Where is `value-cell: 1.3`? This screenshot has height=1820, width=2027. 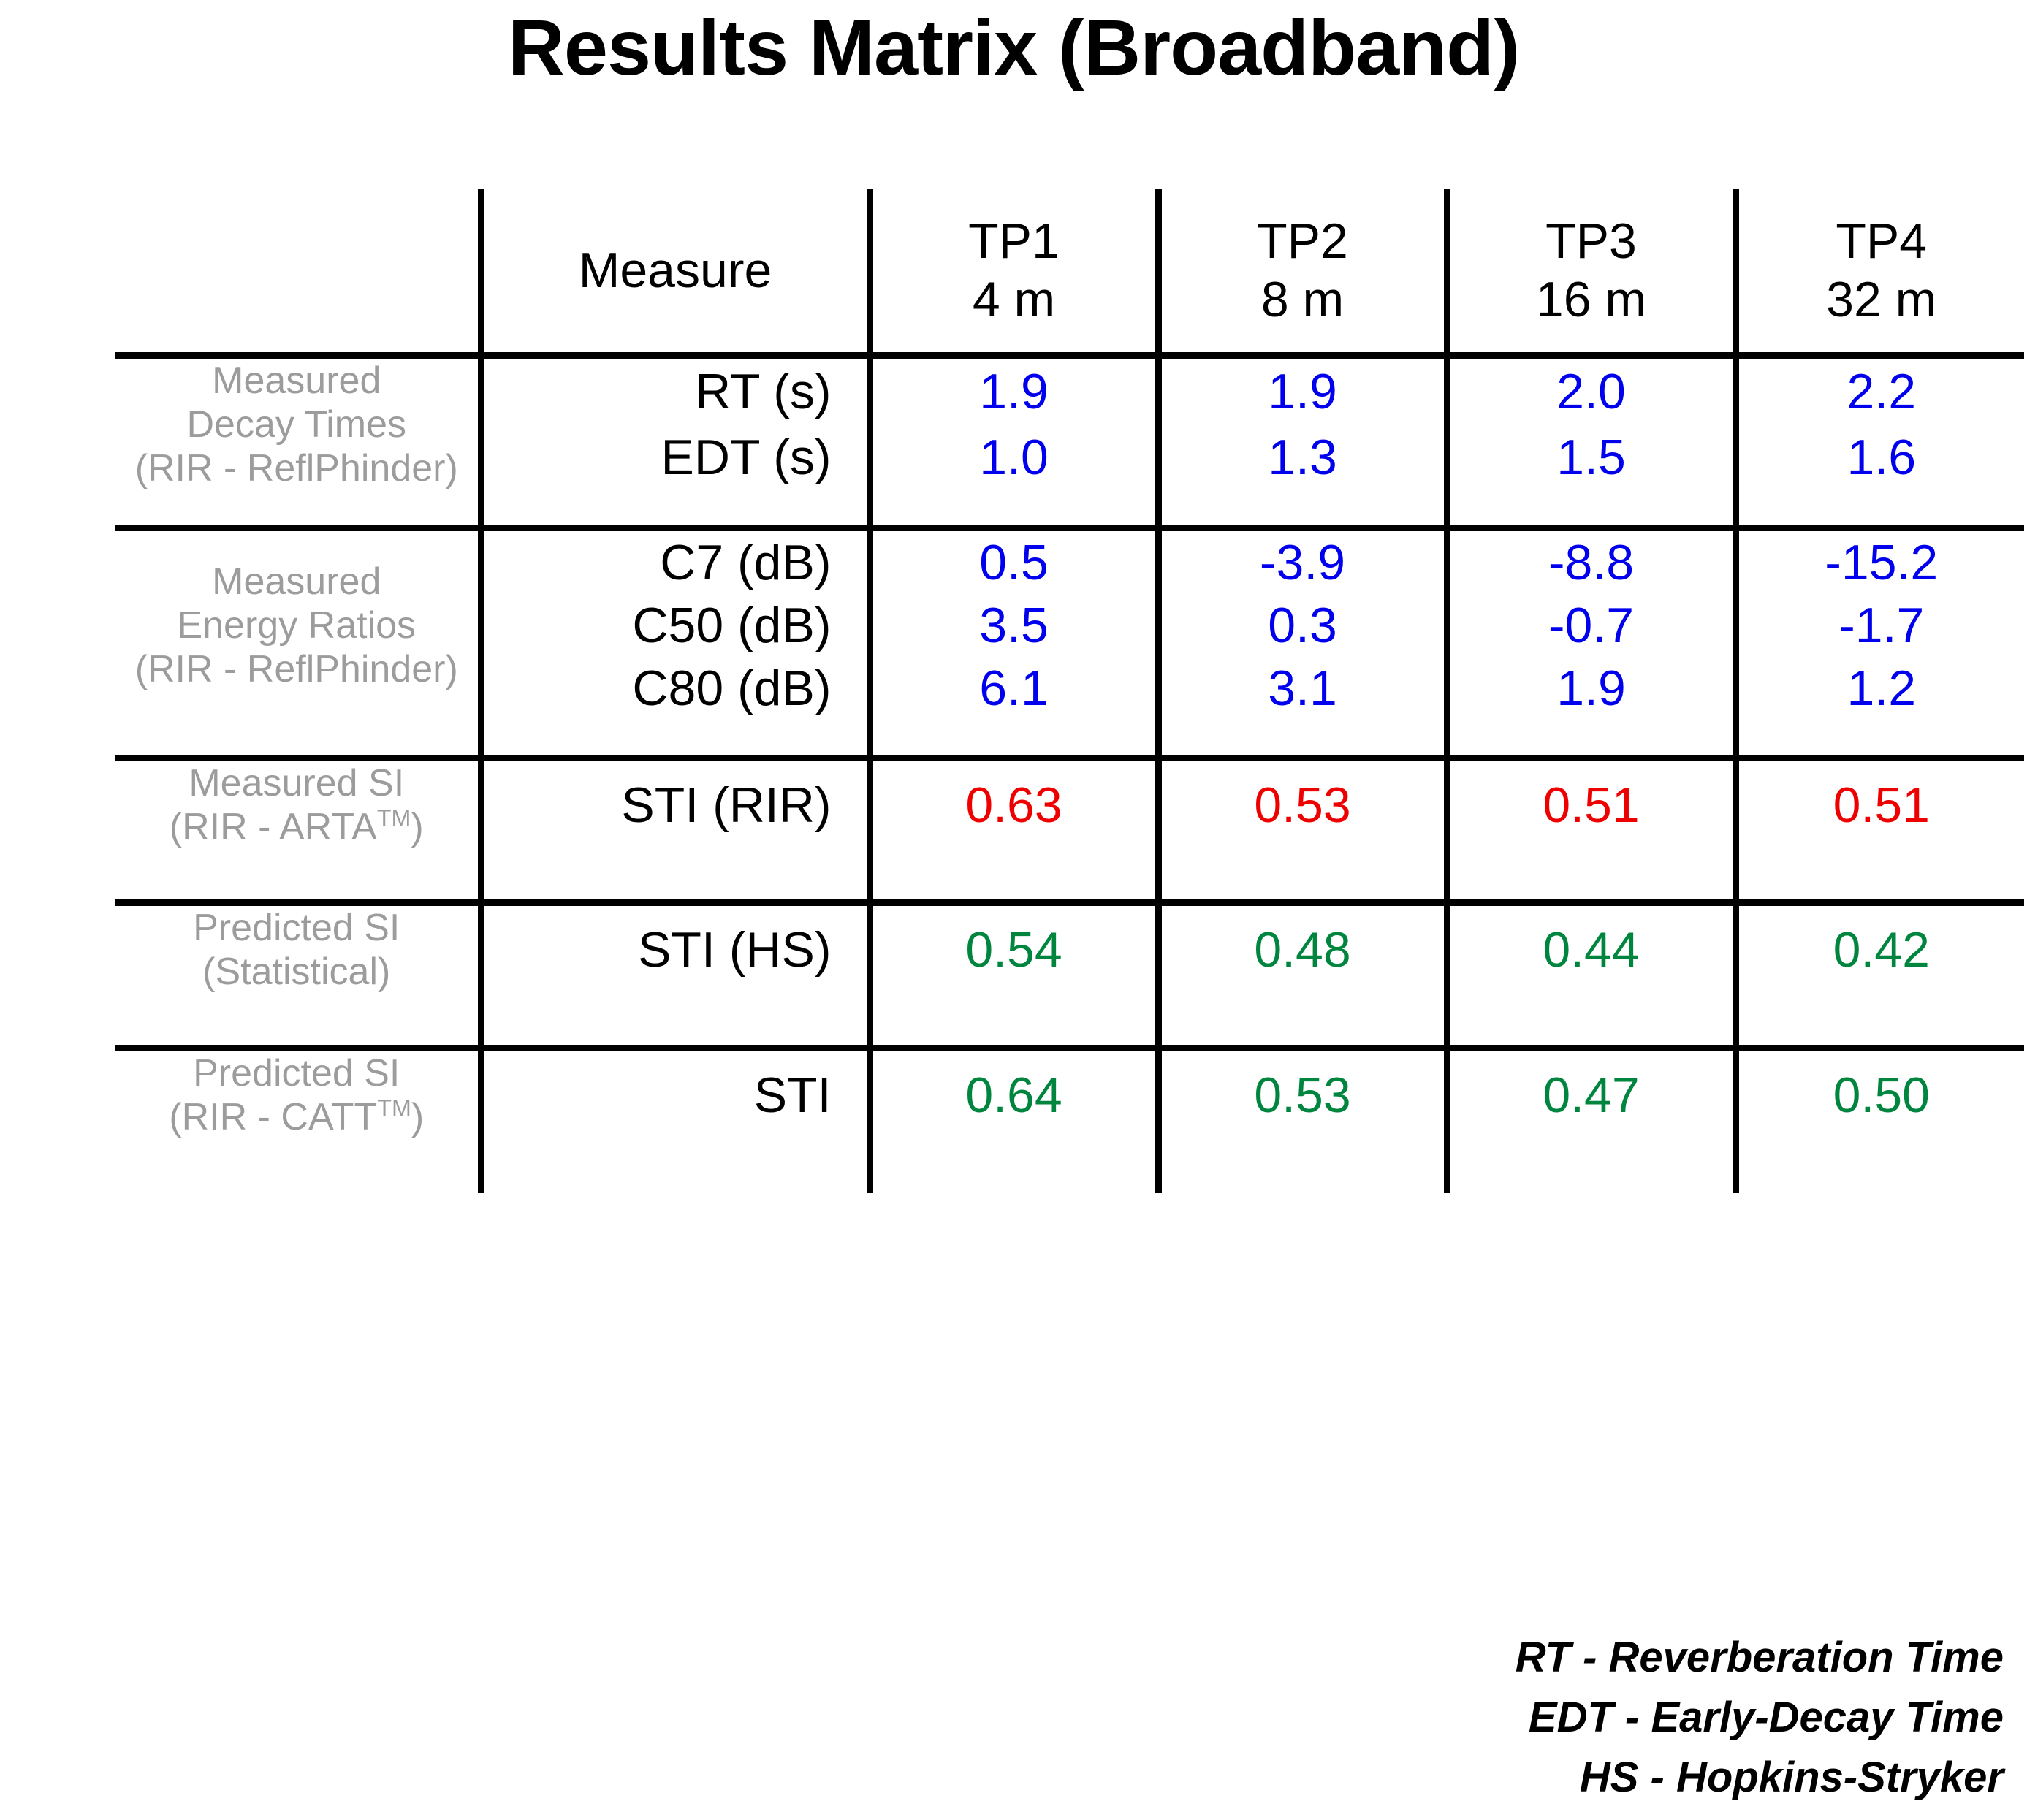 value-cell: 1.3 is located at coordinates (1301, 457).